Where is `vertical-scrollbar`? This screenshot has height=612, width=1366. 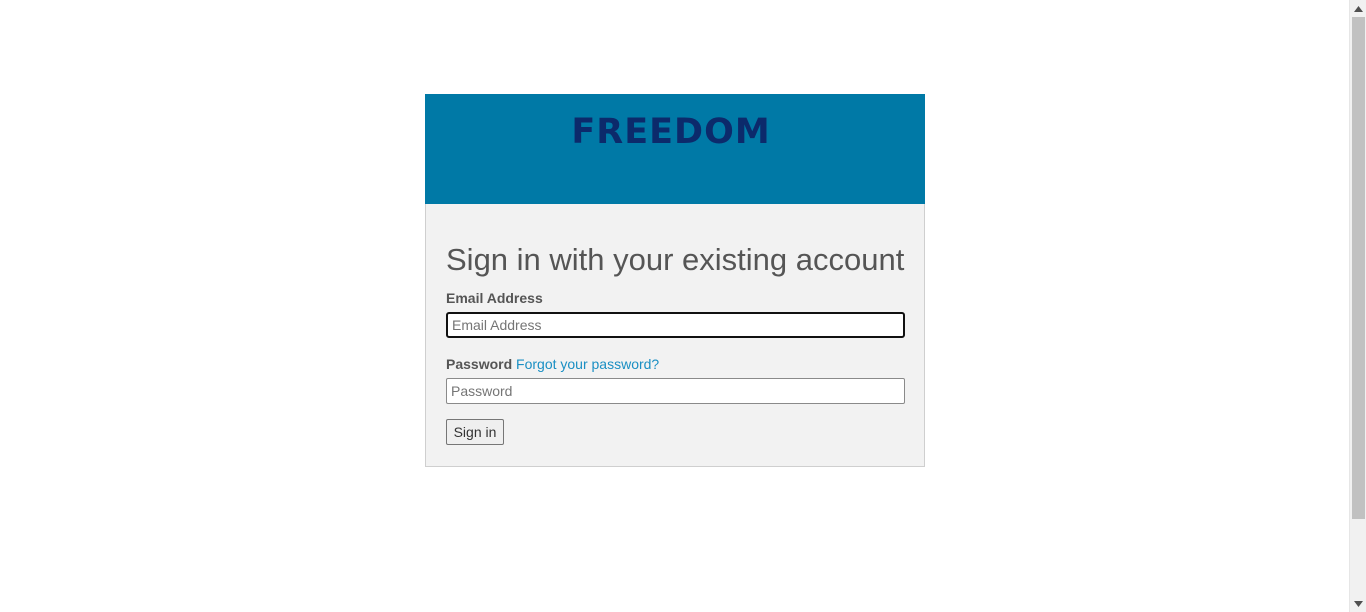 vertical-scrollbar is located at coordinates (1357, 306).